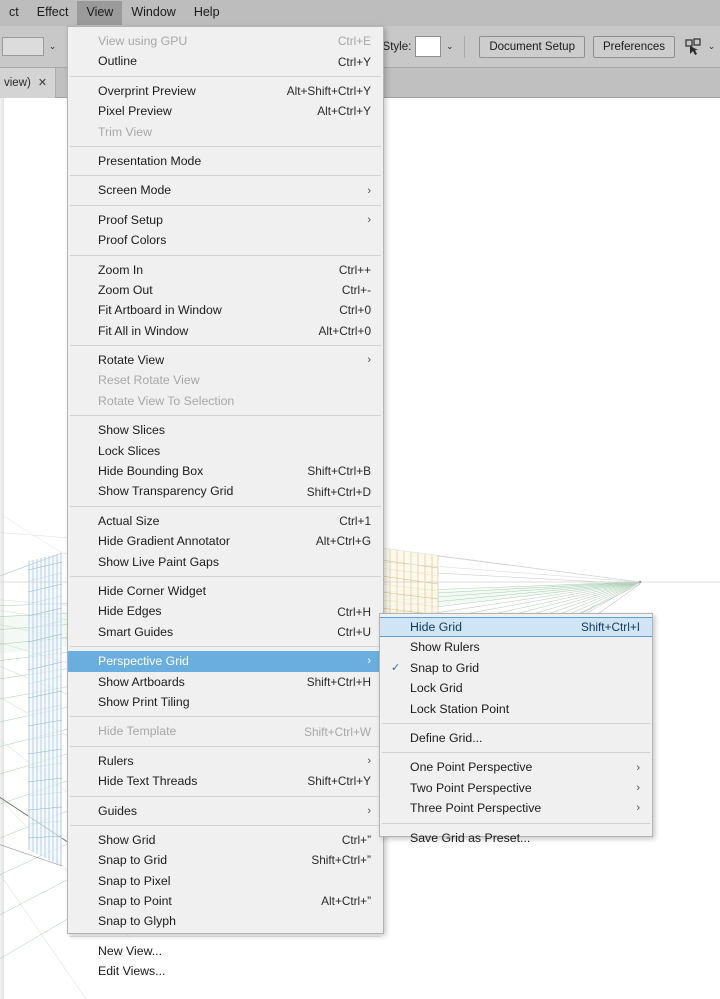  Describe the element at coordinates (121, 269) in the screenshot. I see `menu-item-label: Zoom In` at that location.